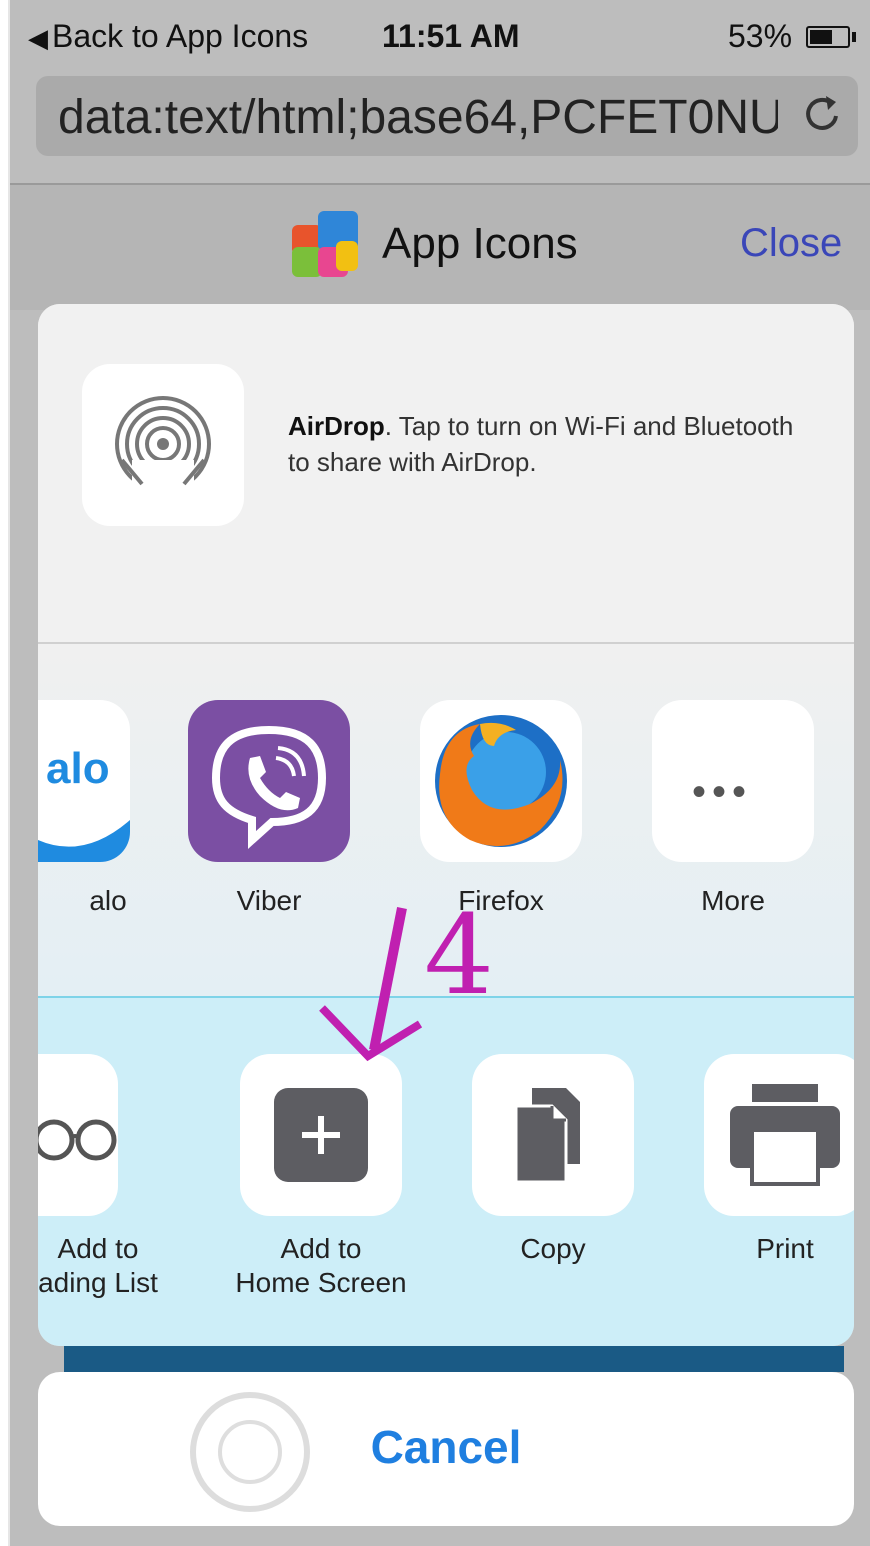  What do you see at coordinates (77, 1140) in the screenshot?
I see `glasses-icon` at bounding box center [77, 1140].